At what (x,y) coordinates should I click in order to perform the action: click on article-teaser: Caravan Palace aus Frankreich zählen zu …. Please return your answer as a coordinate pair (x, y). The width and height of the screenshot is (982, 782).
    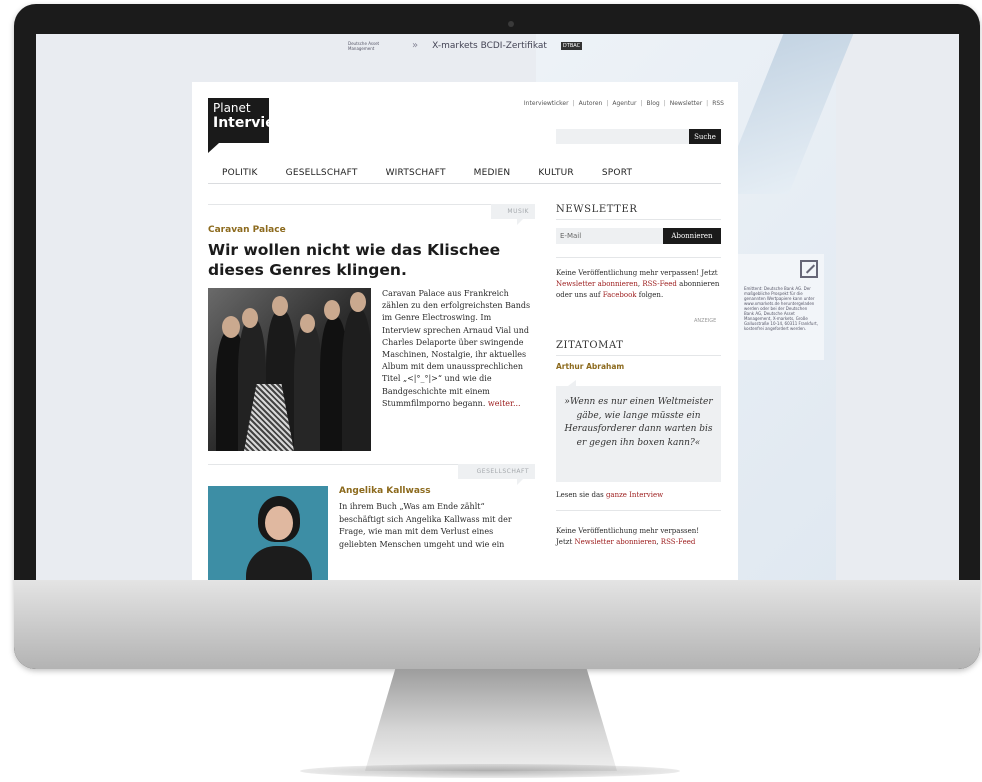
    Looking at the image, I should click on (457, 349).